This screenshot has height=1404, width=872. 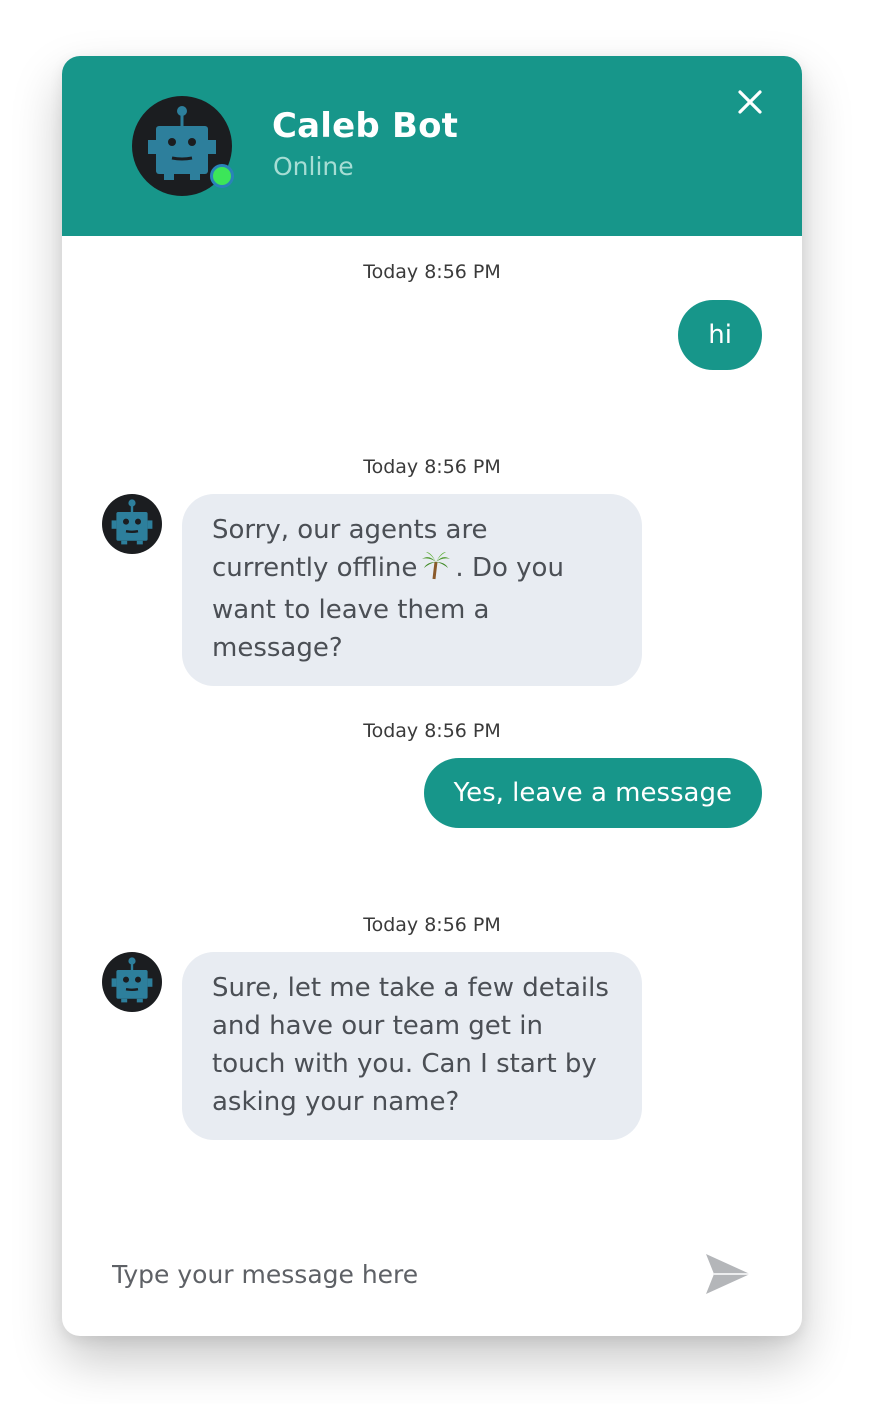 I want to click on palm-tree-icon, so click(x=436, y=570).